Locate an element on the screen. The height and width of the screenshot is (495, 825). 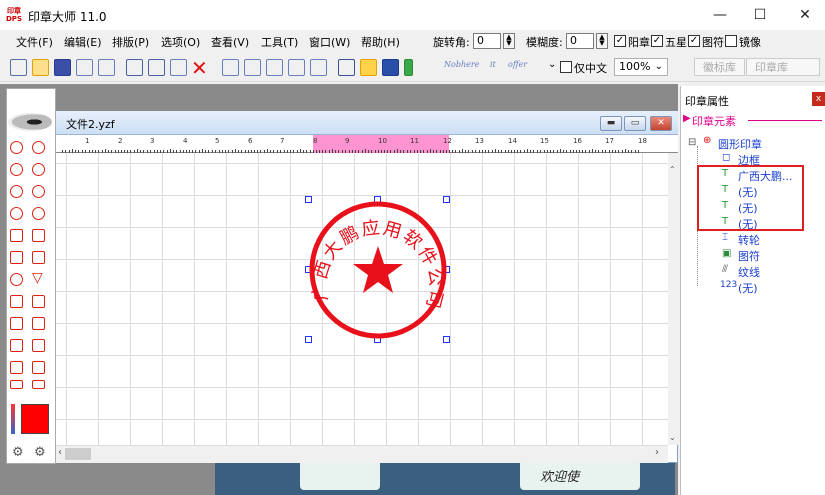
tree-item-number: (无) is located at coordinates (748, 288).